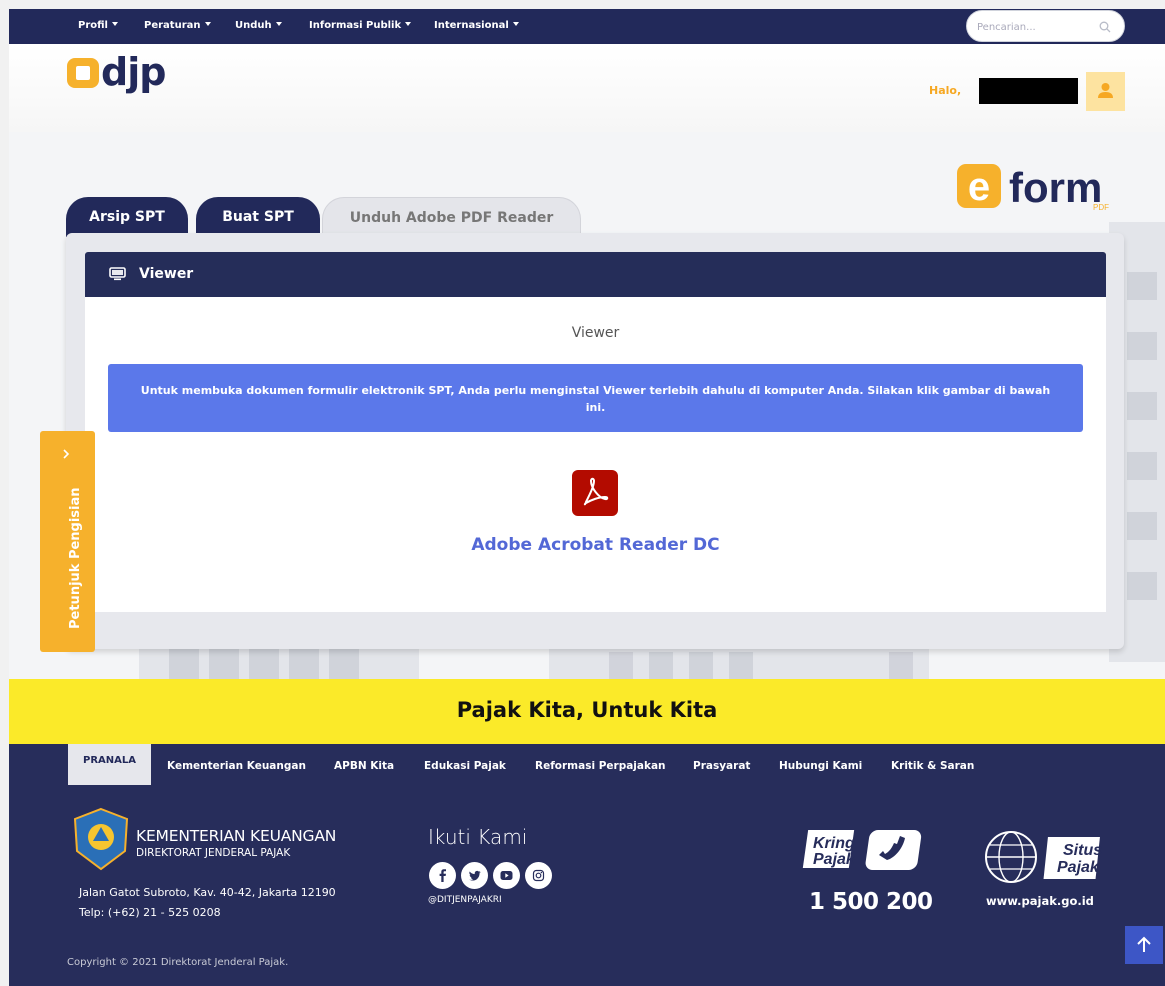 The image size is (1165, 986). Describe the element at coordinates (478, 837) in the screenshot. I see `follow-us-title: Ikuti Kami` at that location.